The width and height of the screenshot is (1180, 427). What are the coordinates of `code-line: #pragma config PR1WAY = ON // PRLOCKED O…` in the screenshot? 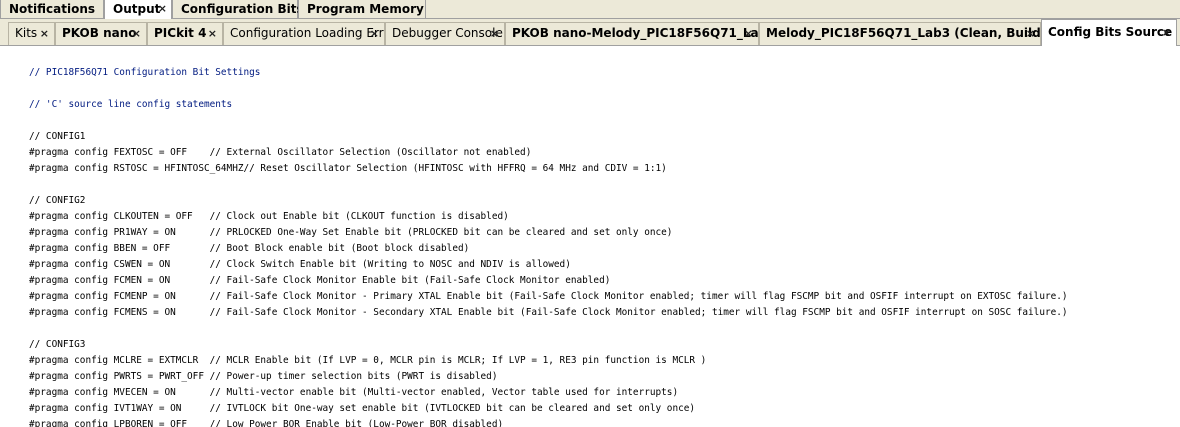 It's located at (351, 232).